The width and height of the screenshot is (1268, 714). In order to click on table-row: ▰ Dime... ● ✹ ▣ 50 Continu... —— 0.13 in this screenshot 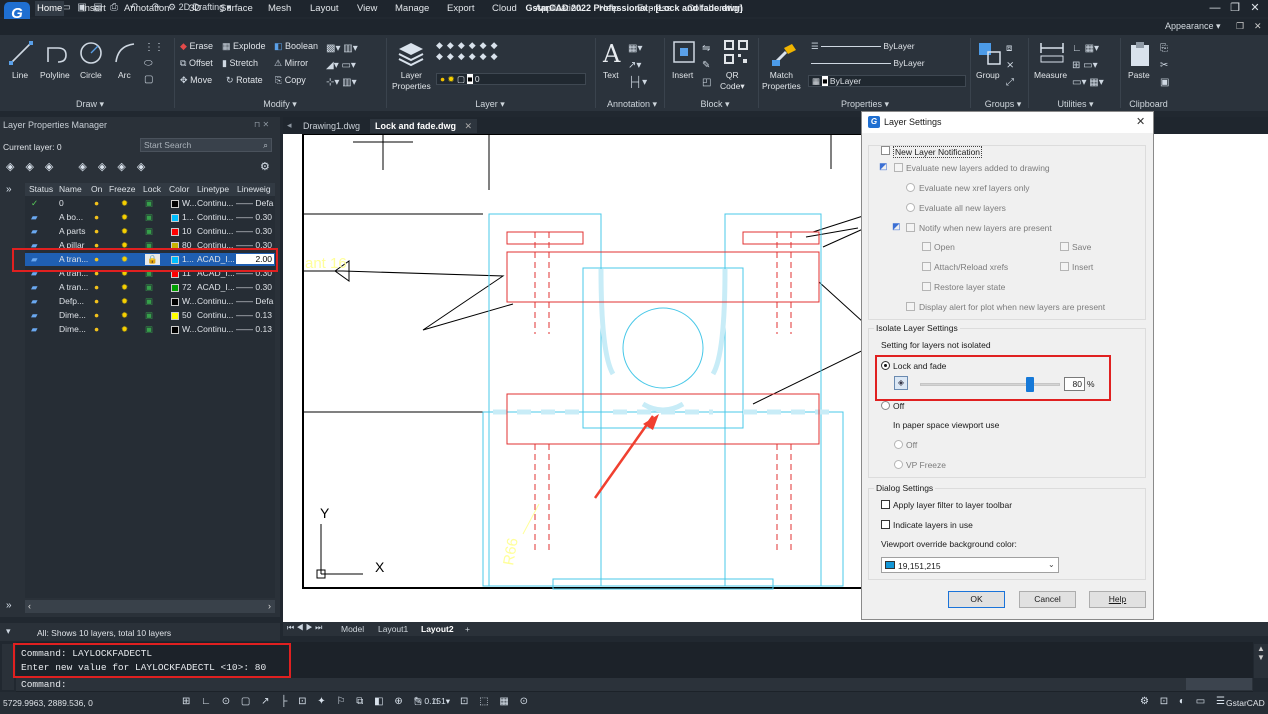, I will do `click(150, 315)`.